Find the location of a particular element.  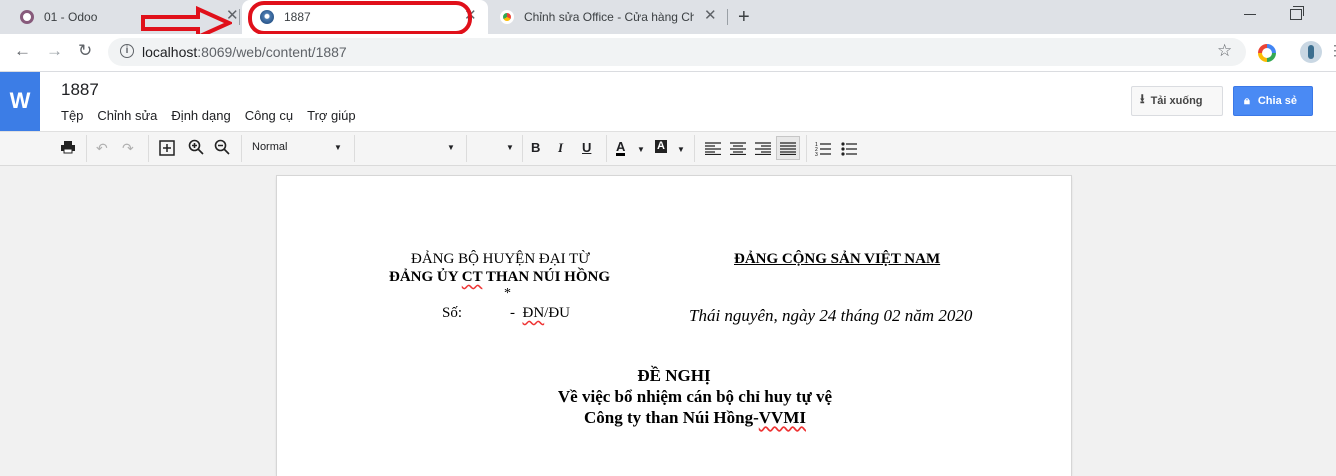

url-path: :8069/web/content/1887 is located at coordinates (272, 52).